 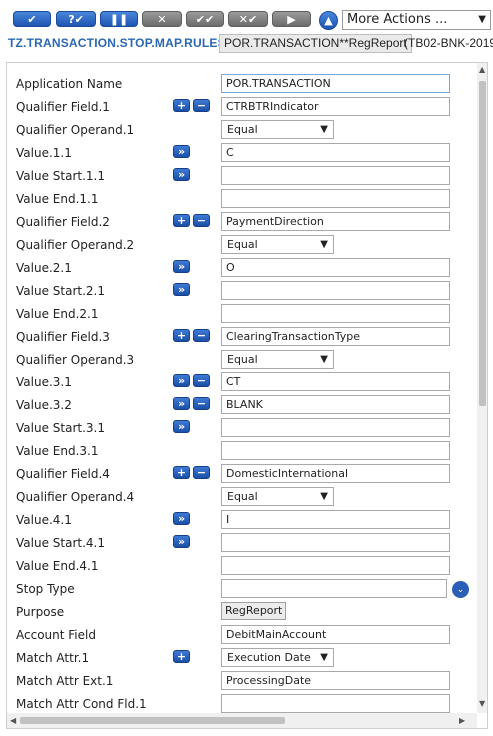 What do you see at coordinates (63, 221) in the screenshot?
I see `field-label: Qualifier Field.2` at bounding box center [63, 221].